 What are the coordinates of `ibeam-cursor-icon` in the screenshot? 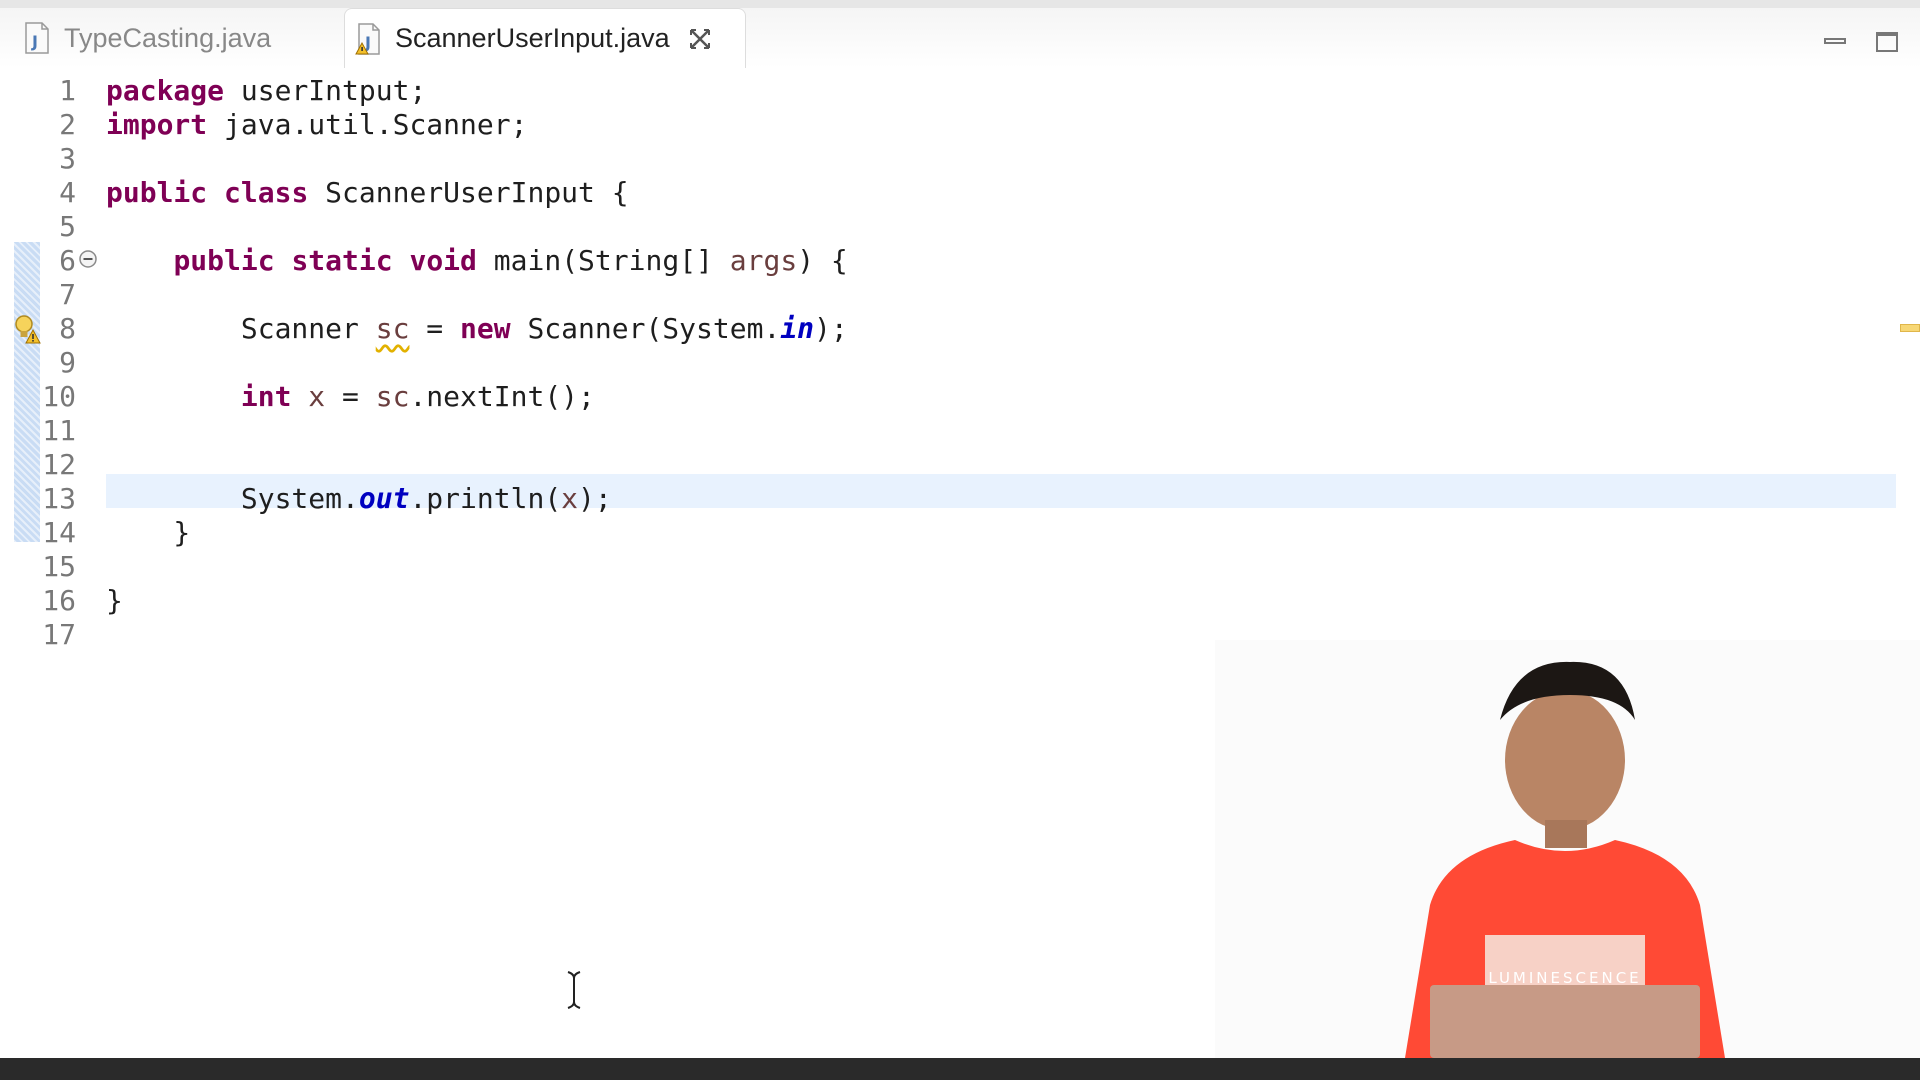 It's located at (574, 992).